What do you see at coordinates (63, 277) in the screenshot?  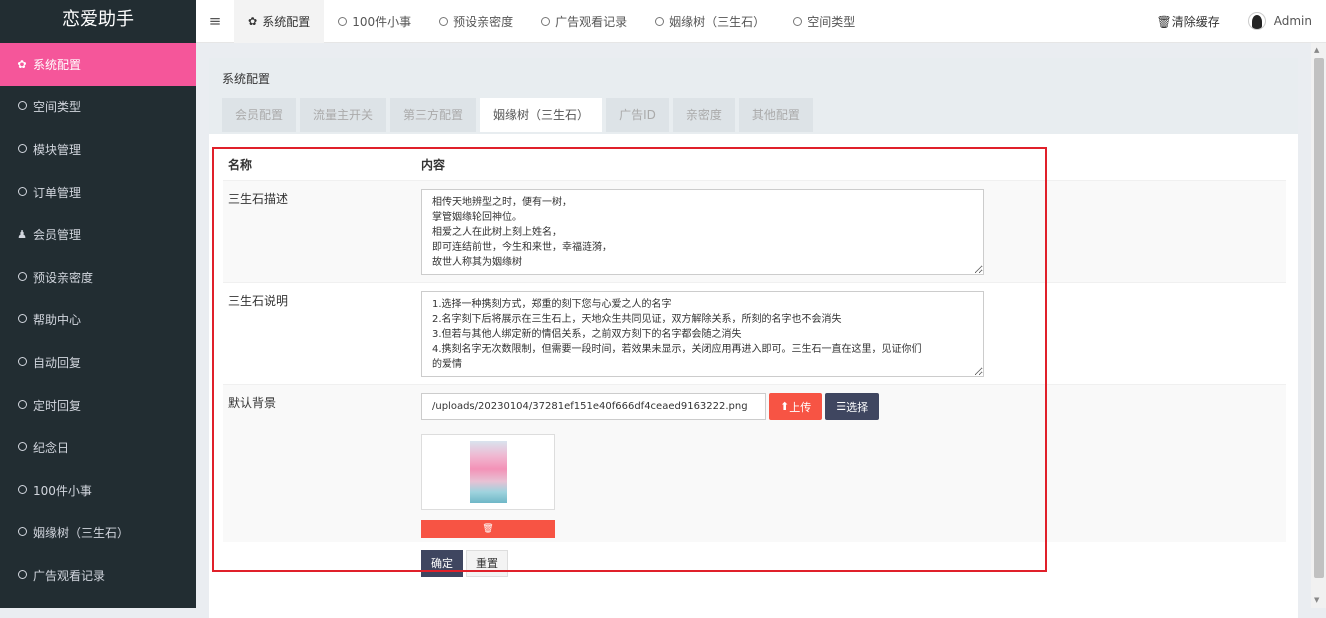 I see `sidebar-item-label: 预设亲密度` at bounding box center [63, 277].